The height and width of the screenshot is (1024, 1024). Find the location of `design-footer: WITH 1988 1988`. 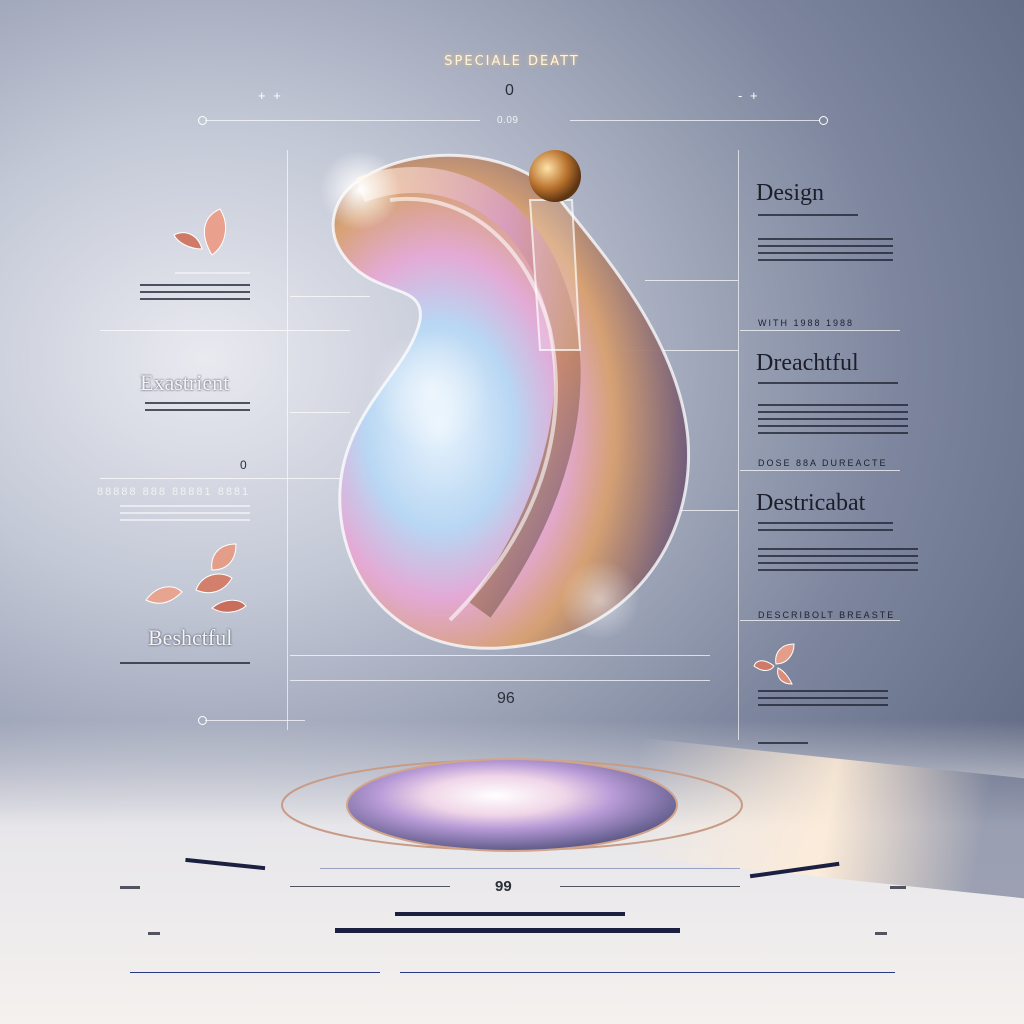

design-footer: WITH 1988 1988 is located at coordinates (806, 323).